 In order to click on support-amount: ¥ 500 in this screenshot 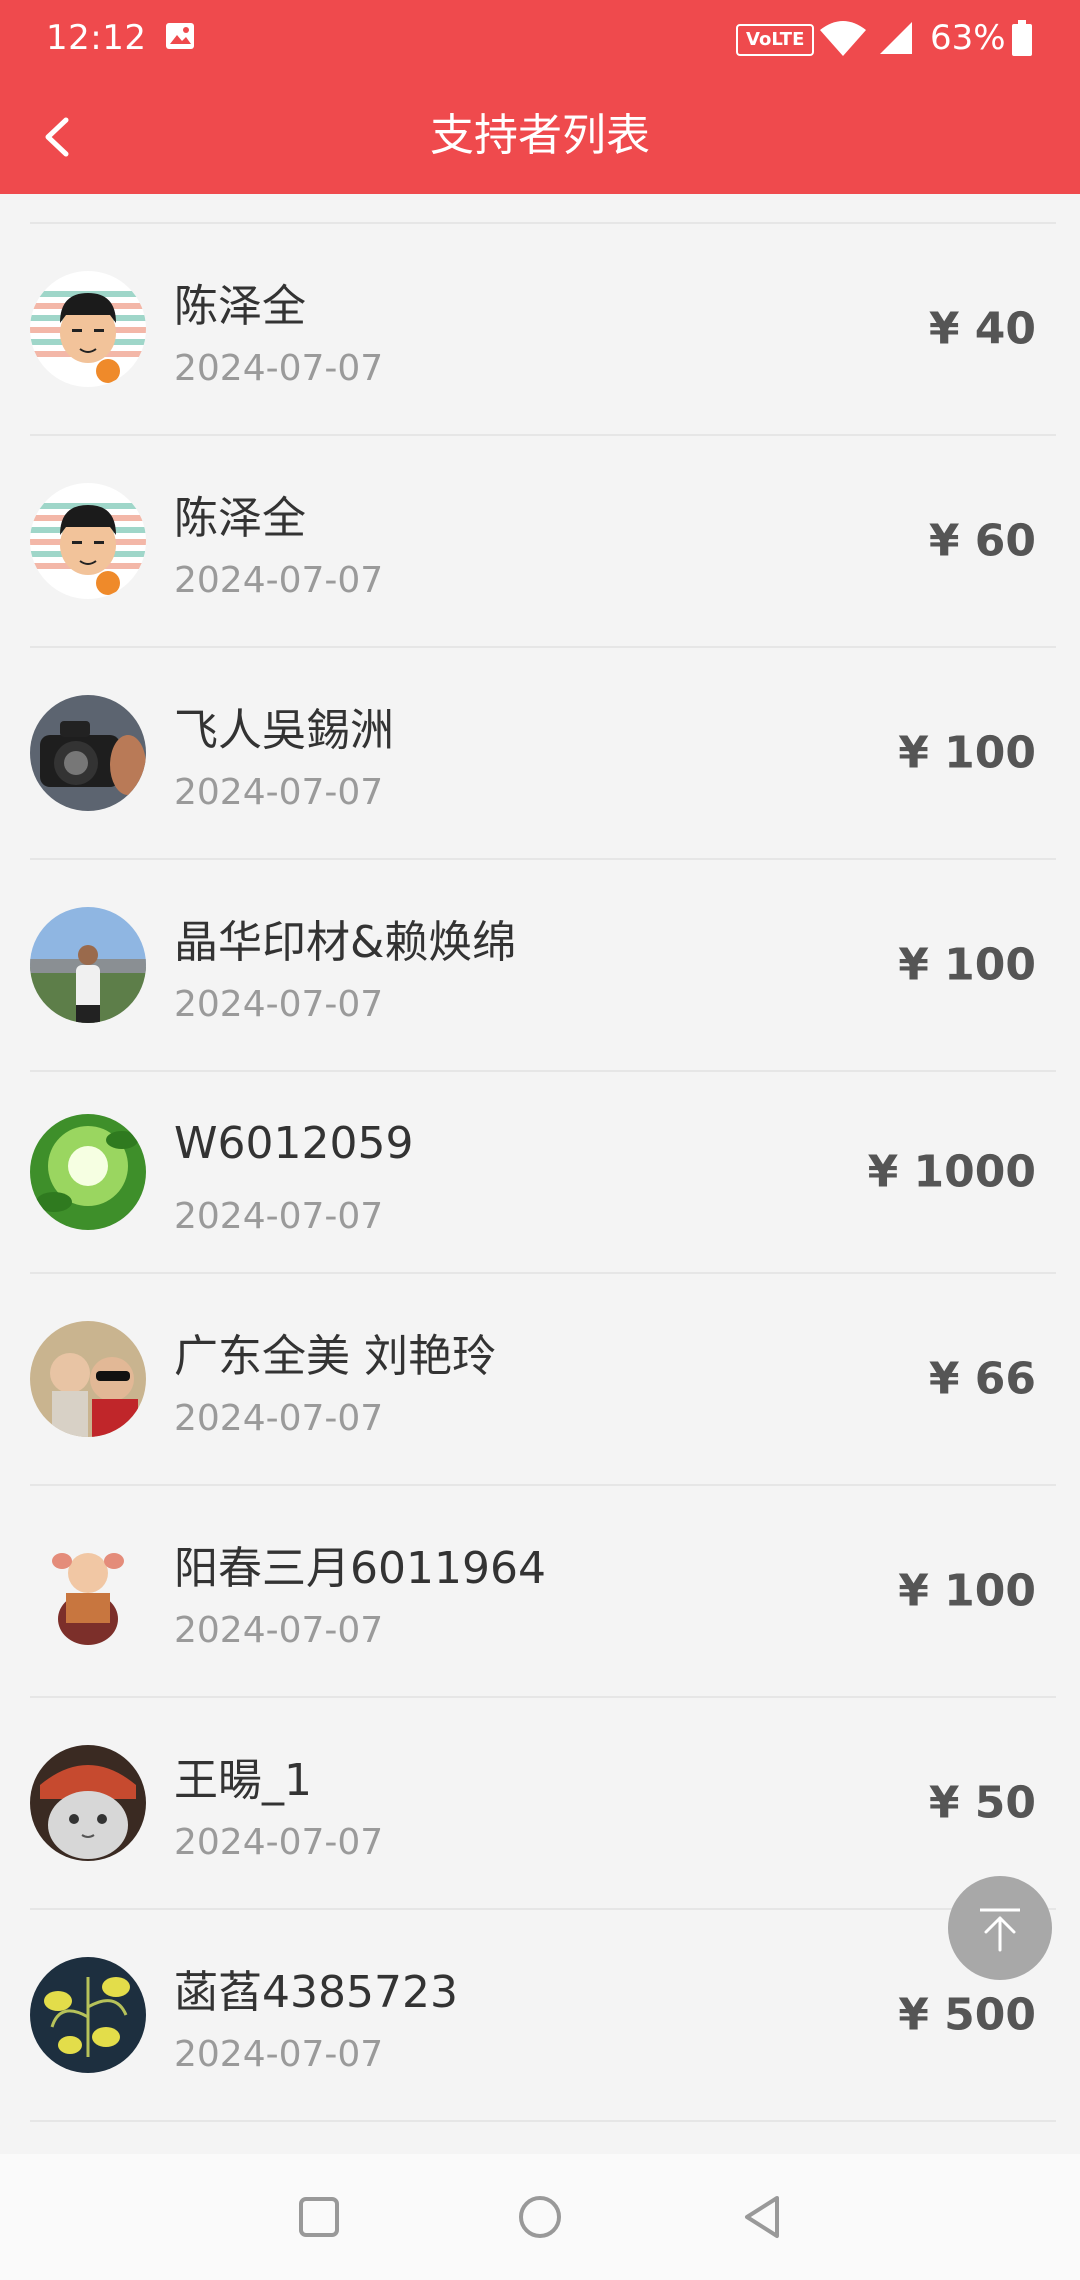, I will do `click(967, 2015)`.